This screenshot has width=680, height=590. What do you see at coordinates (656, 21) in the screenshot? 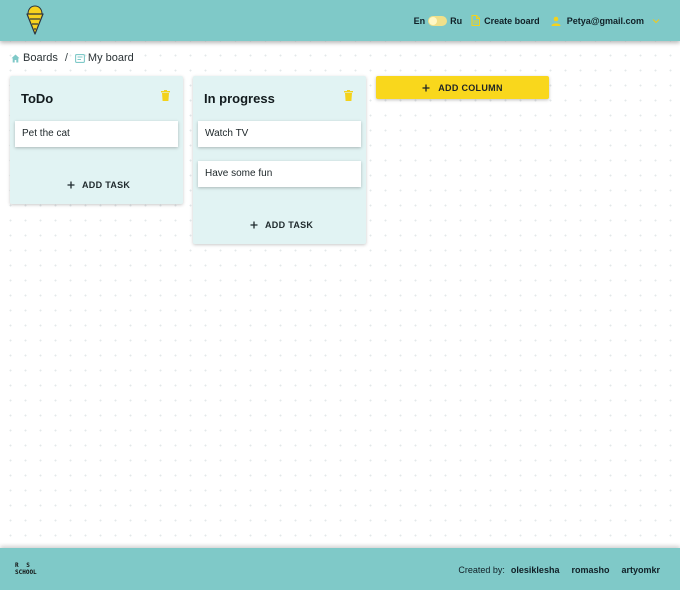
I see `chevron-down-icon` at bounding box center [656, 21].